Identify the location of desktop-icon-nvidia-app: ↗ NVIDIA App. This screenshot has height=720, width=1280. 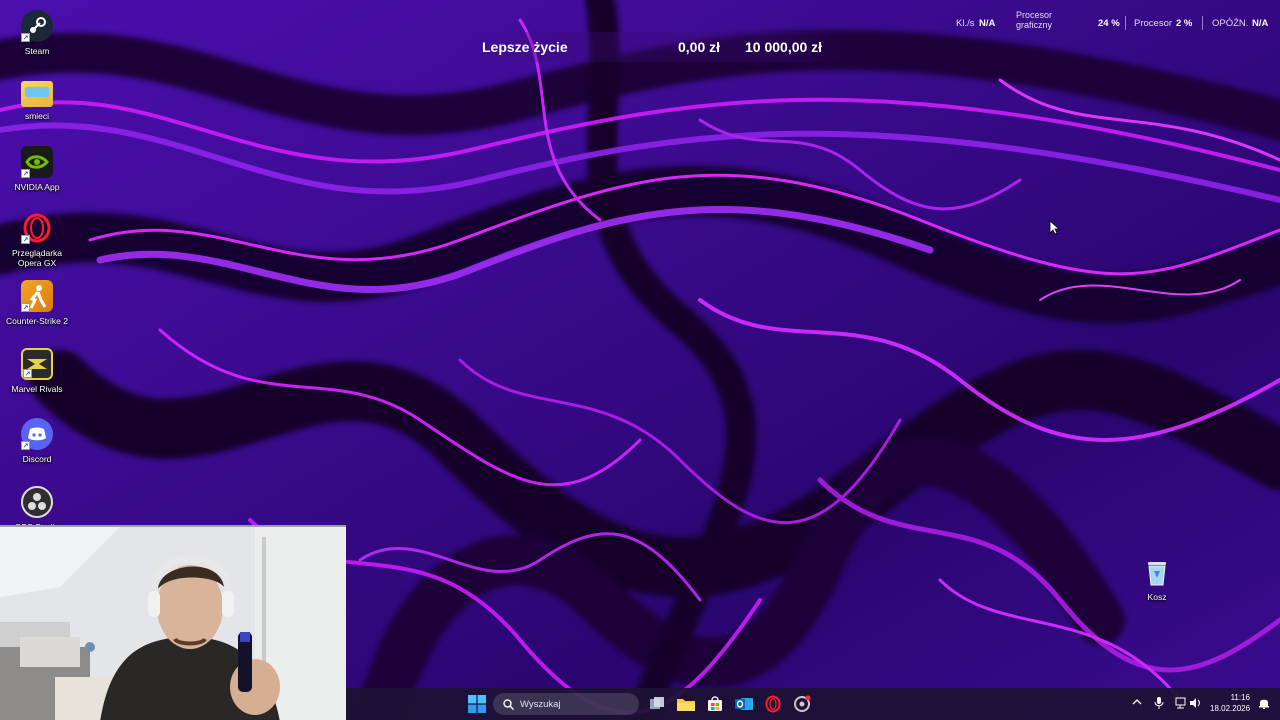
(37, 169).